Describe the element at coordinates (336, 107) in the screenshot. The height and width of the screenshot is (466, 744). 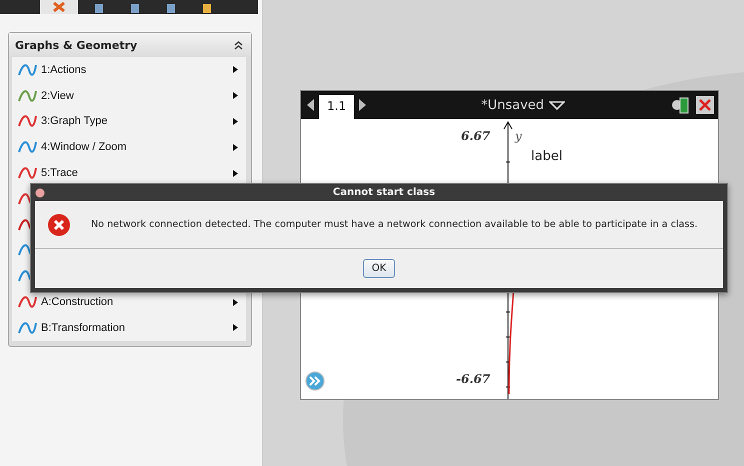
I see `page-tab: 1.1` at that location.